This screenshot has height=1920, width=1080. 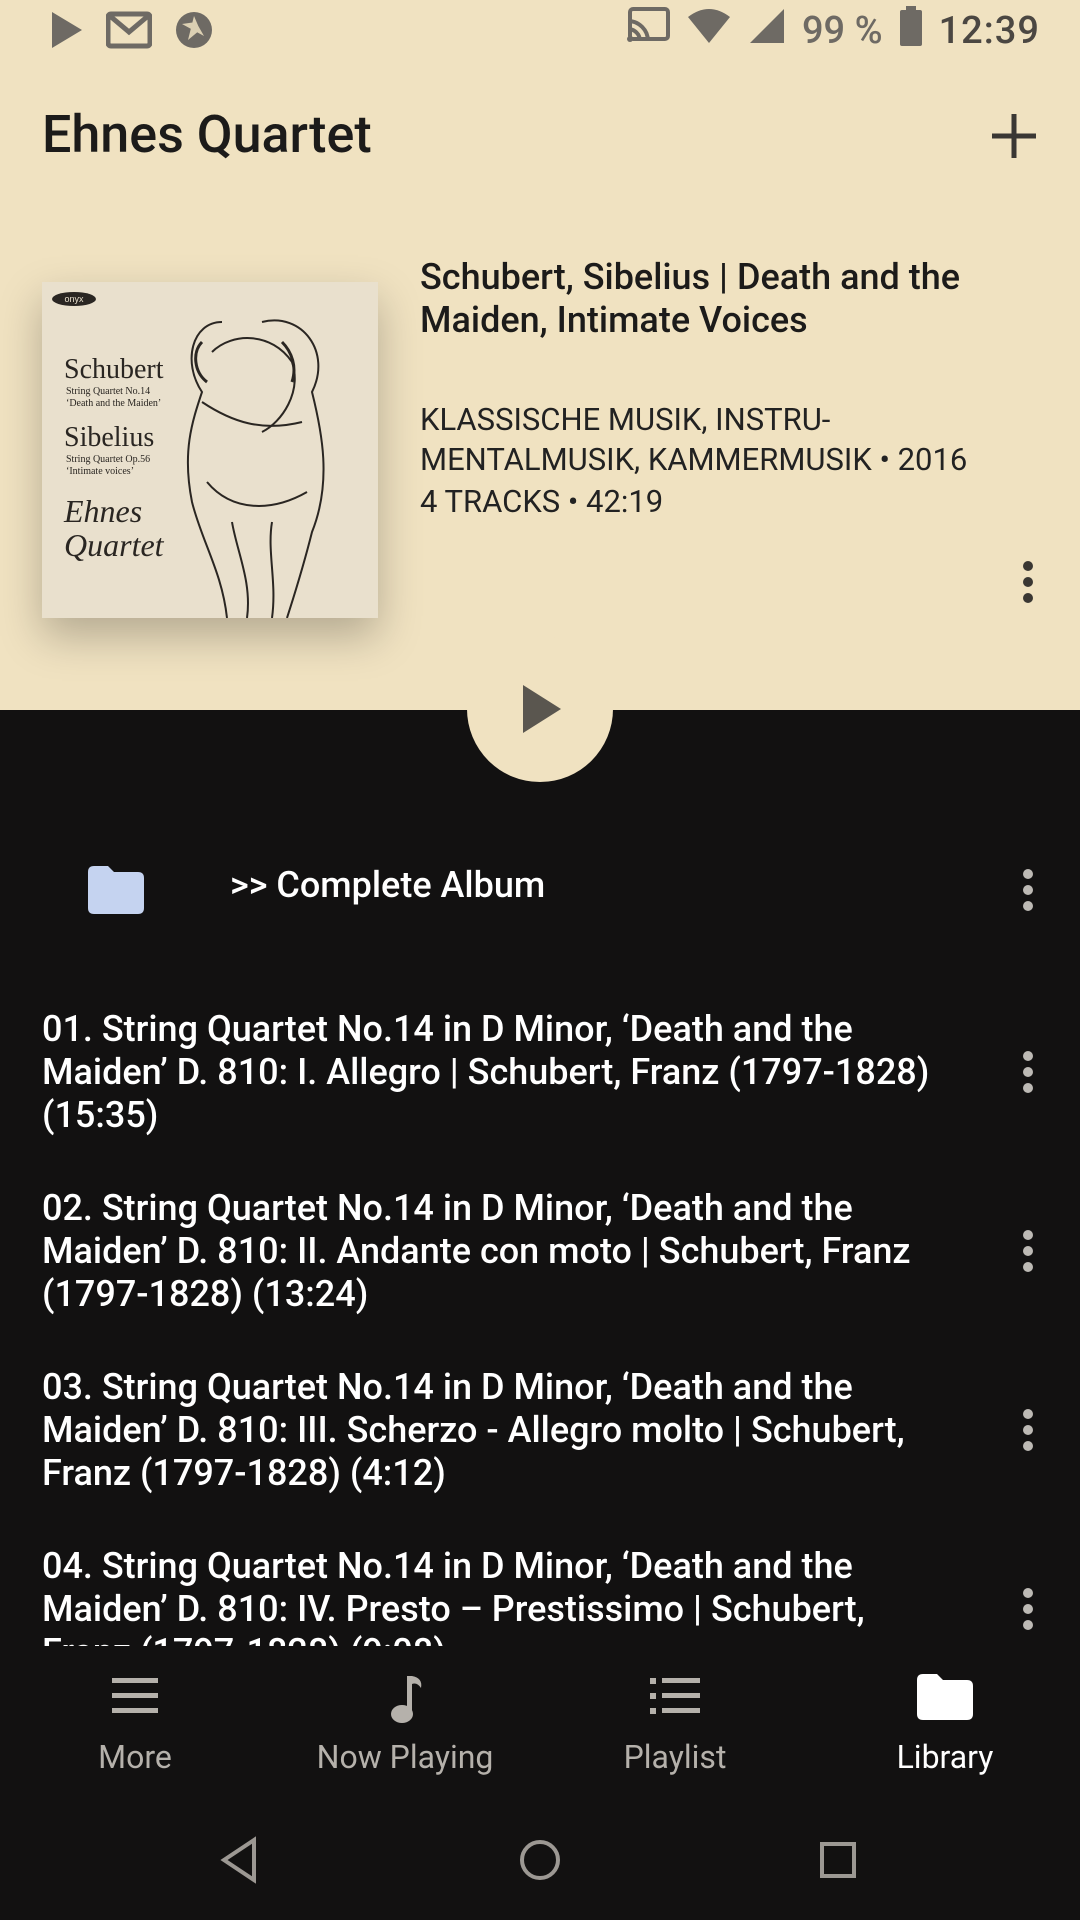 I want to click on track-4-more-button, so click(x=1028, y=1609).